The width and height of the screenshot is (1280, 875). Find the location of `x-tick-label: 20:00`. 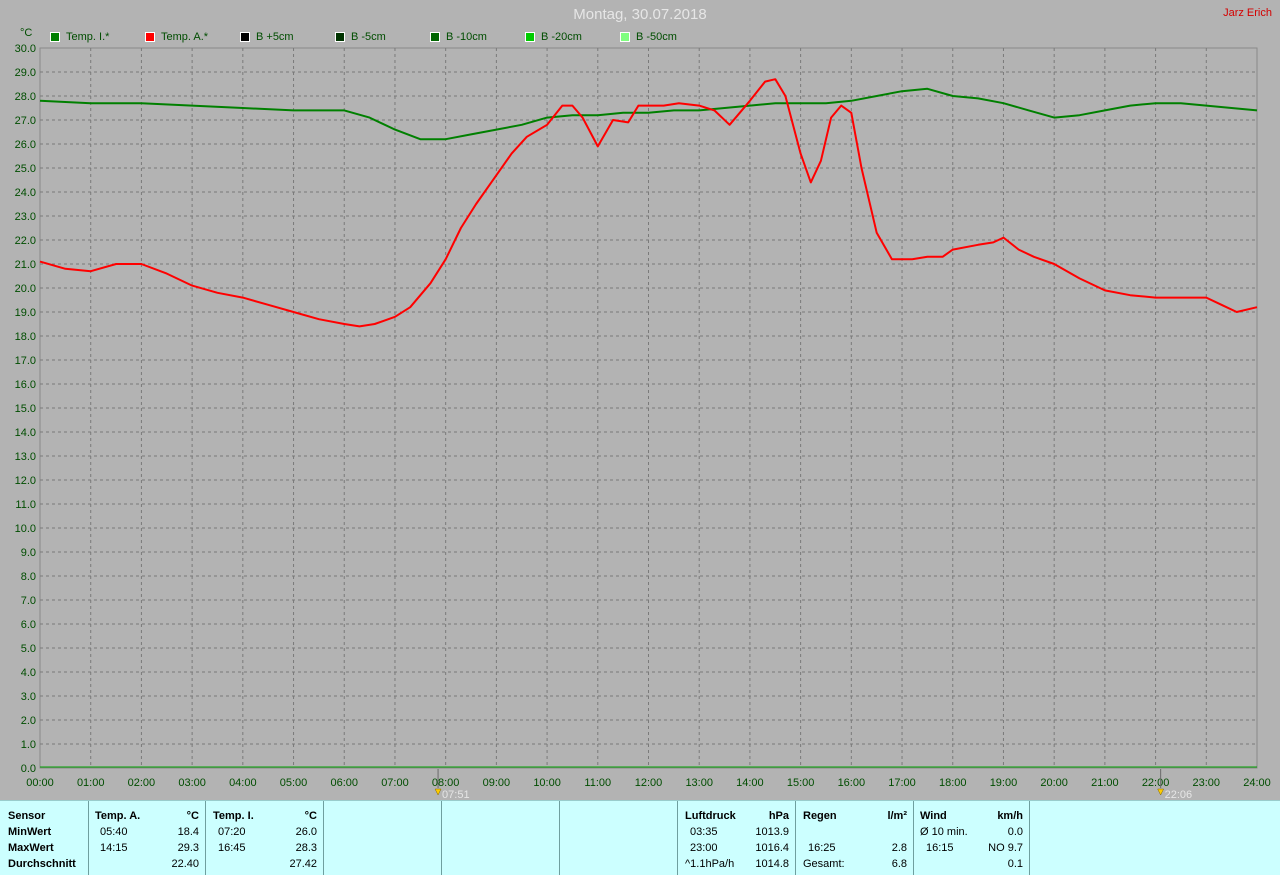

x-tick-label: 20:00 is located at coordinates (1054, 783).